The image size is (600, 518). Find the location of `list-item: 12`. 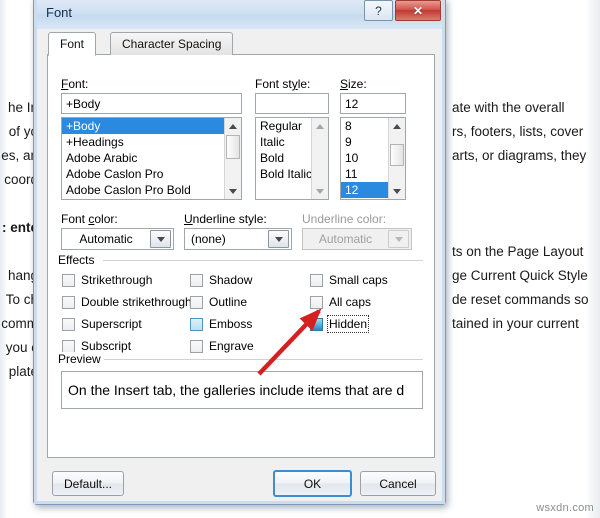

list-item: 12 is located at coordinates (364, 190).